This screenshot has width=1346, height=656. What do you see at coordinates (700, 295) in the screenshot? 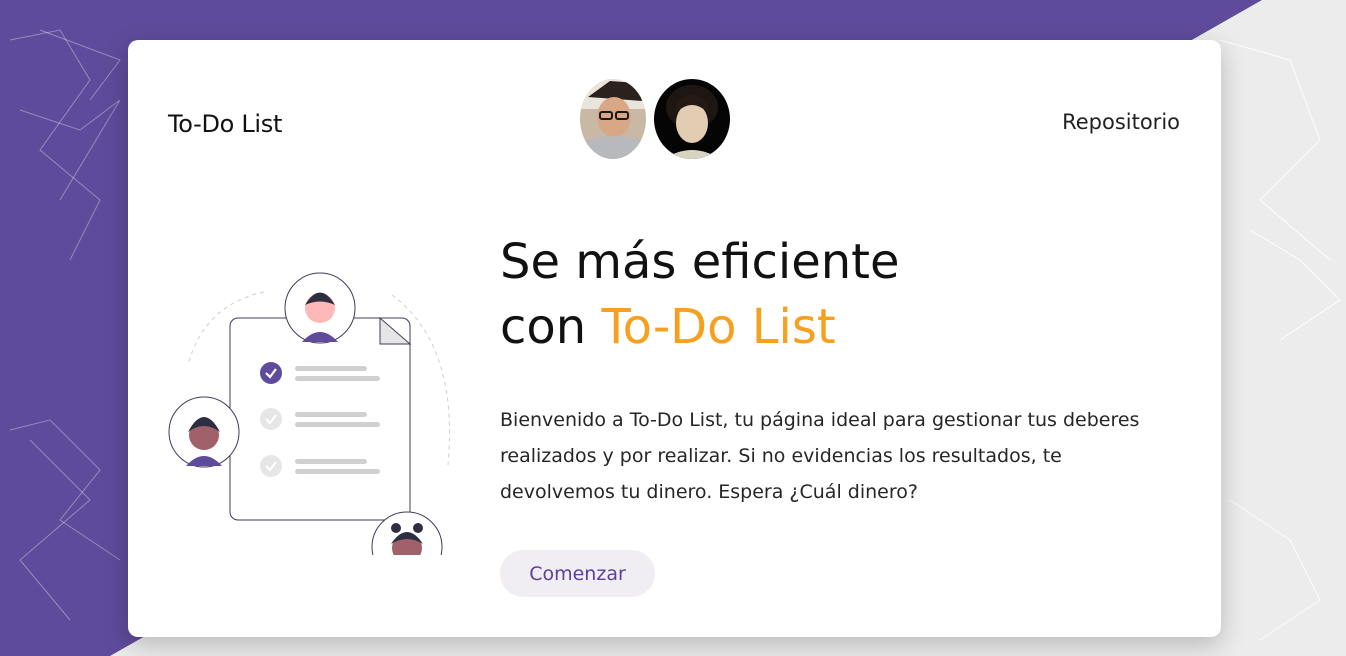
I see `hero-heading: Se más eficiente con To-Do List` at bounding box center [700, 295].